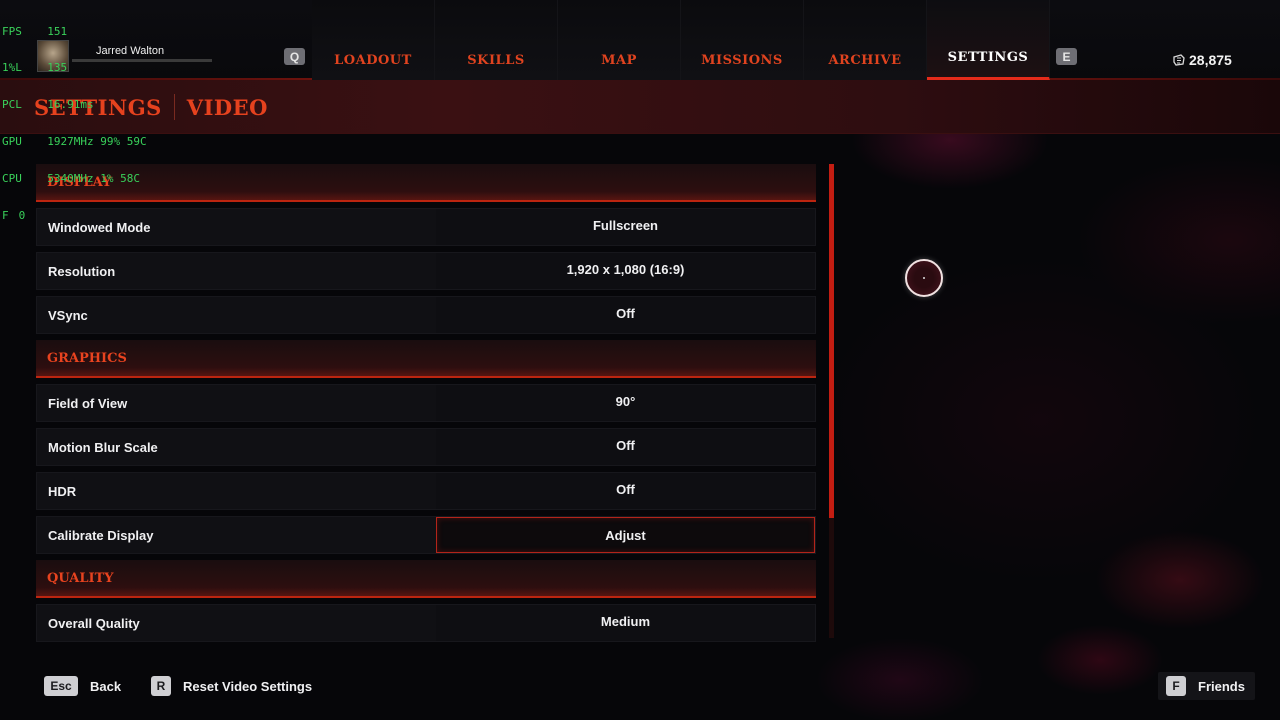  What do you see at coordinates (57, 68) in the screenshot?
I see `overlay-value: 135` at bounding box center [57, 68].